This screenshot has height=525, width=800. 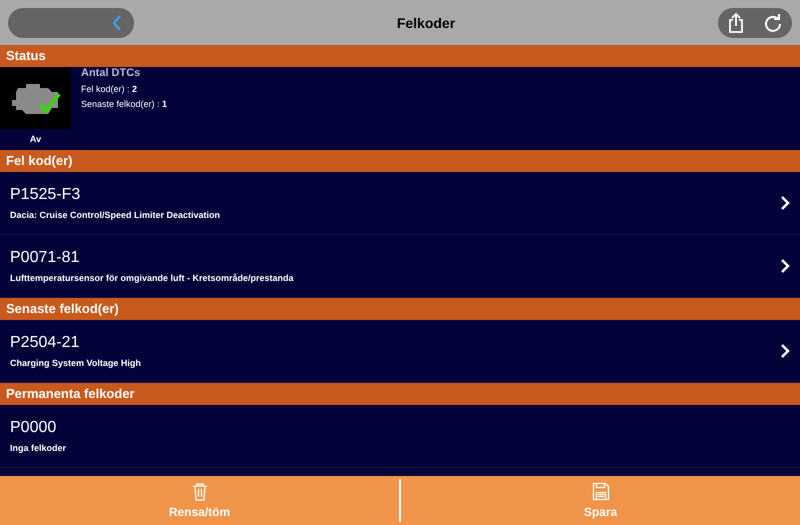 What do you see at coordinates (152, 278) in the screenshot?
I see `fault-description: Lufttemperatursensor för omgivande luft - Kretsområde/prestanda` at bounding box center [152, 278].